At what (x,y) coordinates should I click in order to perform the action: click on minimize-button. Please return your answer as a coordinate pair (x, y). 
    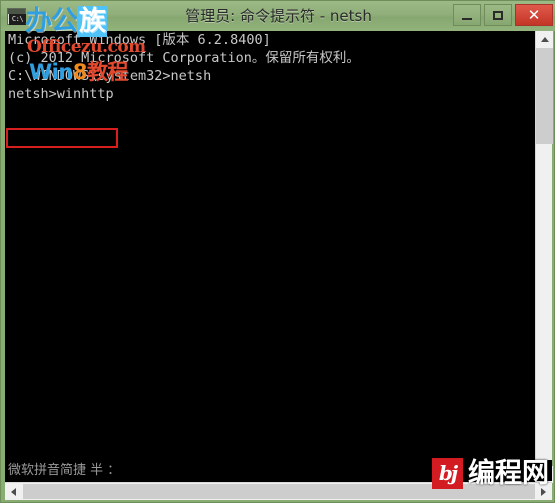
    Looking at the image, I should click on (467, 15).